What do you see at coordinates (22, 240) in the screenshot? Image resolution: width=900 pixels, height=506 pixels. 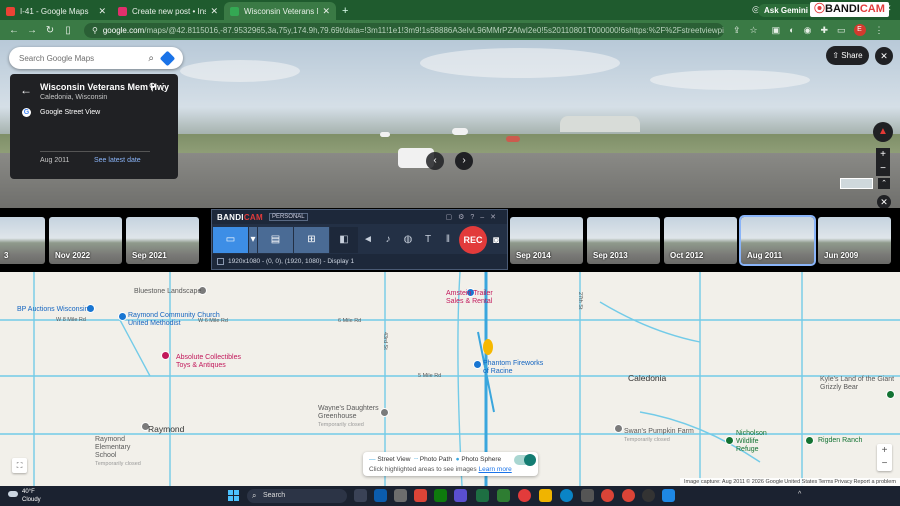 I see `timeline-thumbnail: 3` at bounding box center [22, 240].